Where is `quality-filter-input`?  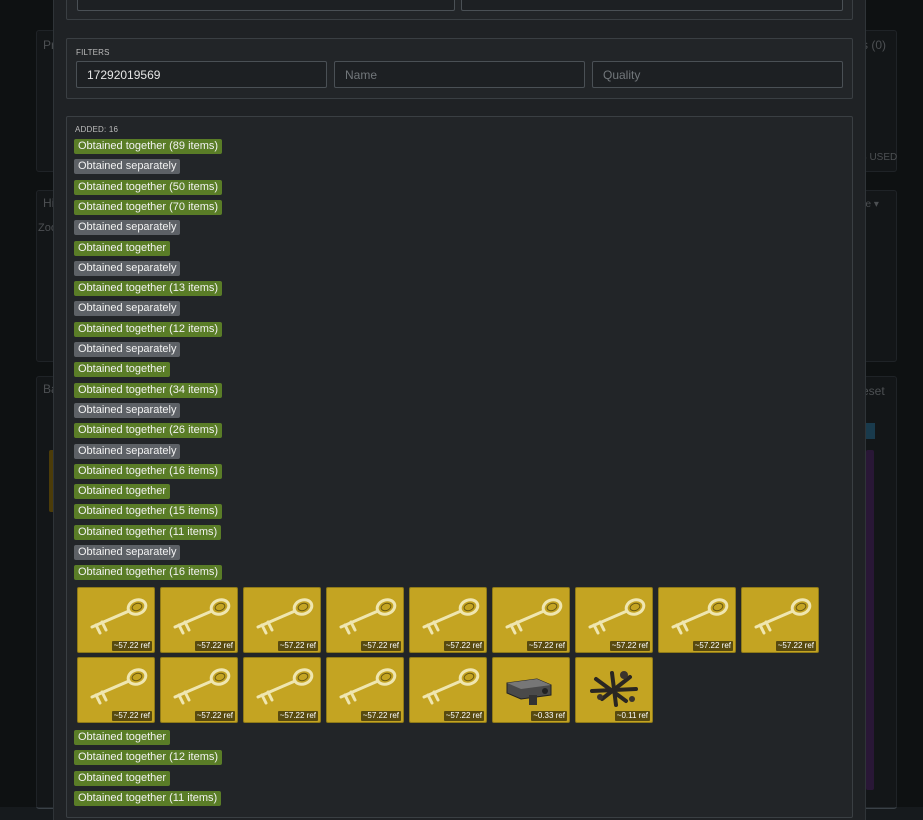
quality-filter-input is located at coordinates (717, 74).